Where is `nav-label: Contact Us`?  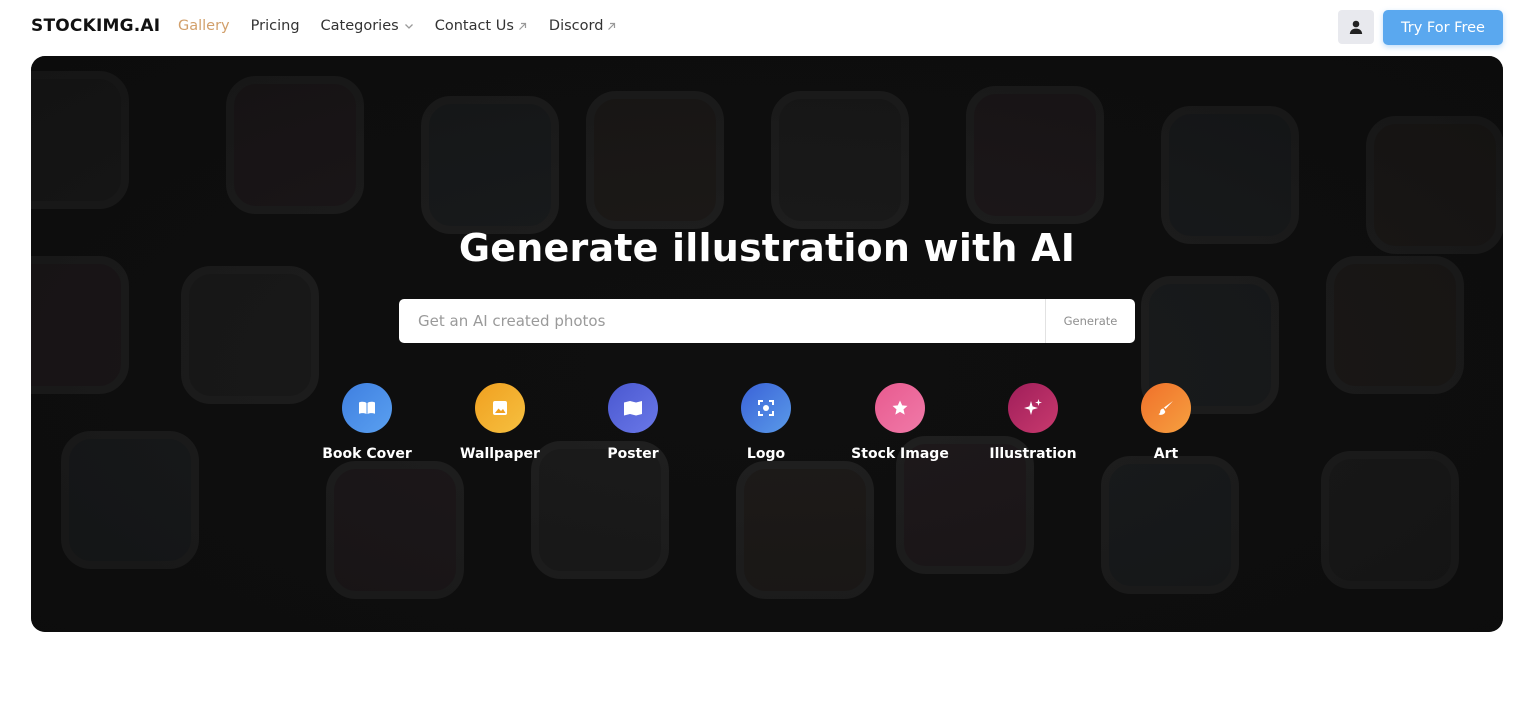 nav-label: Contact Us is located at coordinates (474, 26).